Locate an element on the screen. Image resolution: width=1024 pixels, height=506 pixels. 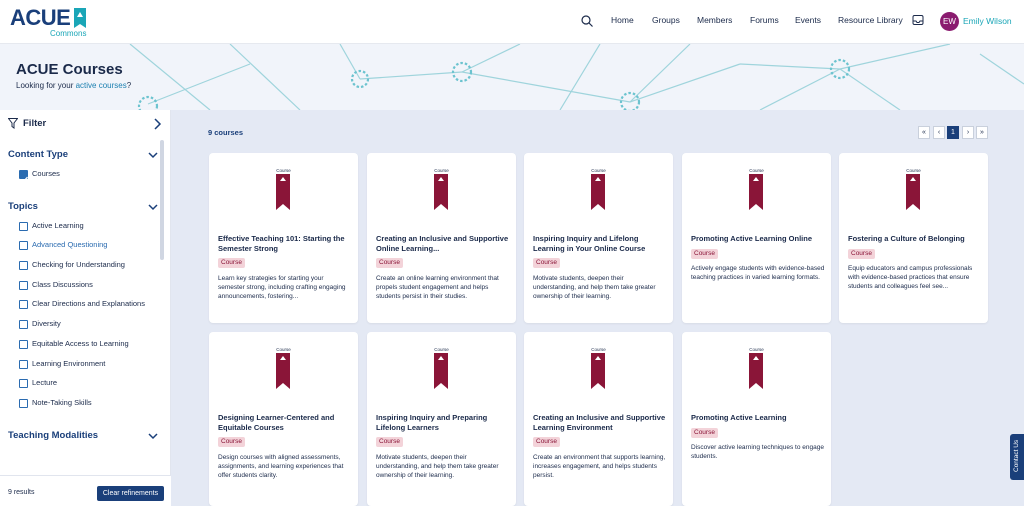
clear-refinements-button: Clear refinements is located at coordinates (130, 493).